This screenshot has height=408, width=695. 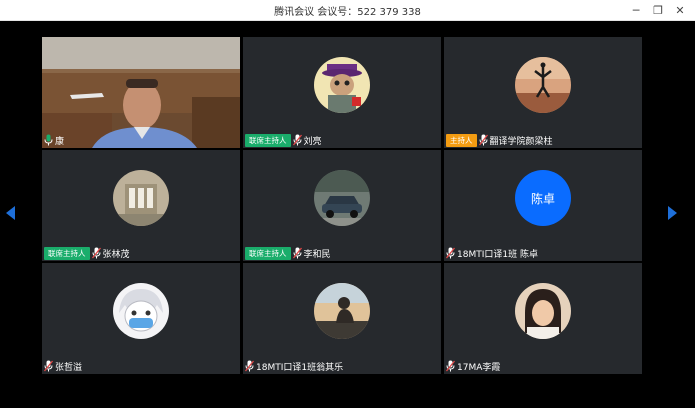 I want to click on participant-name: 李和民, so click(x=317, y=254).